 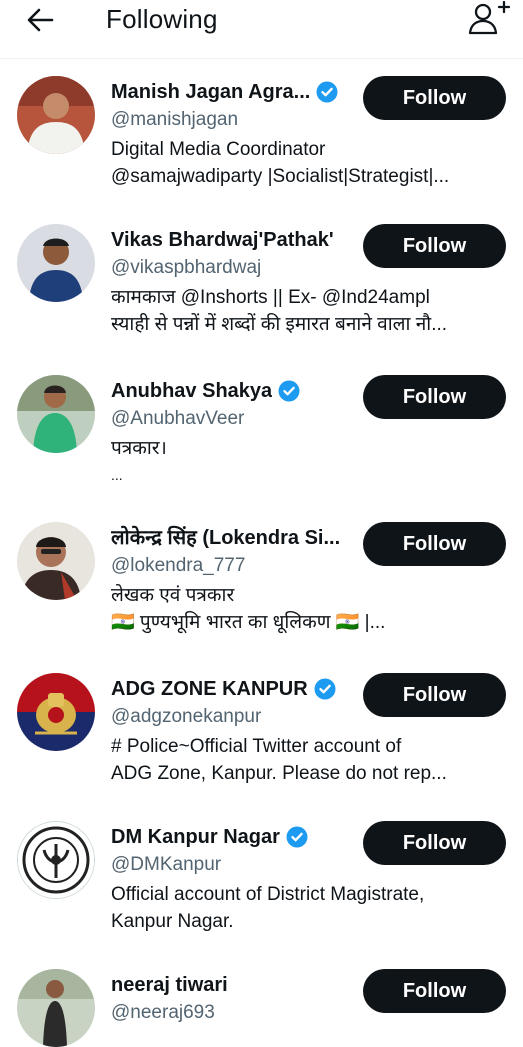 I want to click on user-name: neeraj tiwari, so click(x=169, y=985).